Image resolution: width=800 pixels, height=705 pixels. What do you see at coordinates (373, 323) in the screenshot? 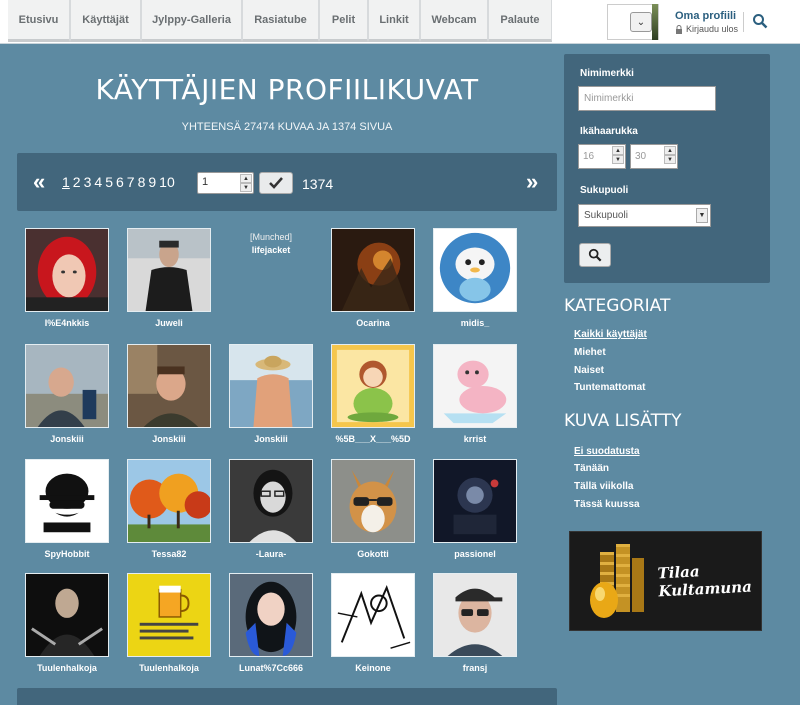
I see `username-link: Ocarina` at bounding box center [373, 323].